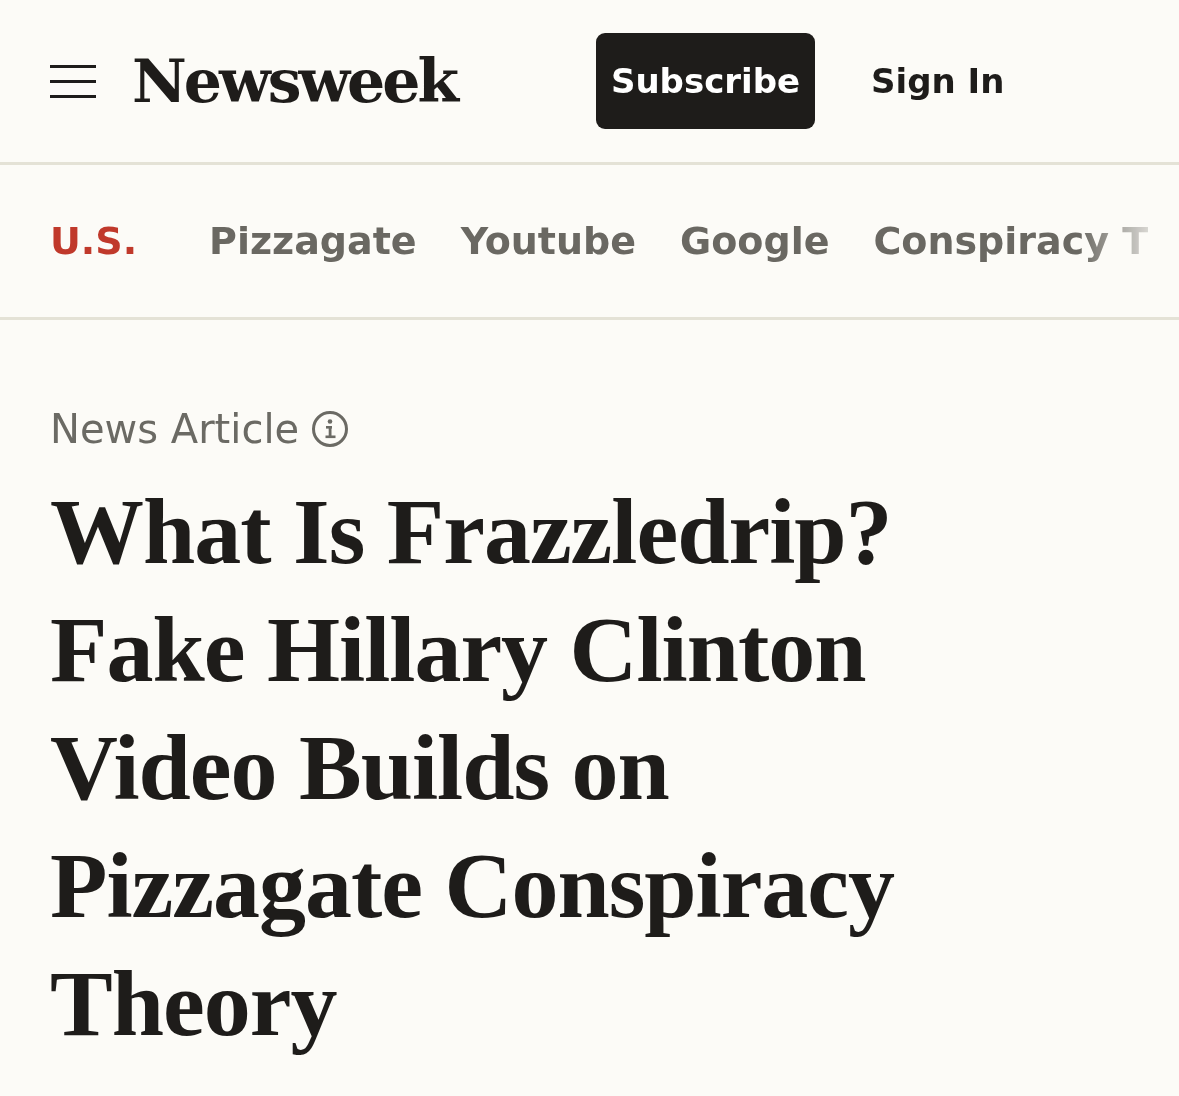 The width and height of the screenshot is (1179, 1096). Describe the element at coordinates (313, 241) in the screenshot. I see `topic-link: Pizzagate` at that location.